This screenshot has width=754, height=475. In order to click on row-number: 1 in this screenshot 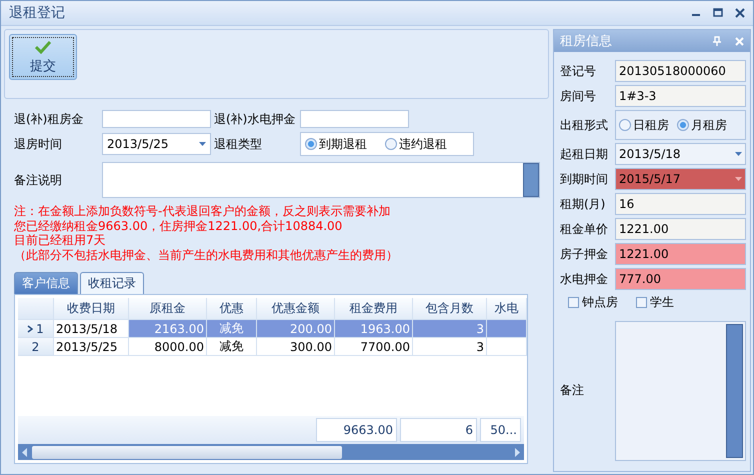, I will do `click(40, 329)`.